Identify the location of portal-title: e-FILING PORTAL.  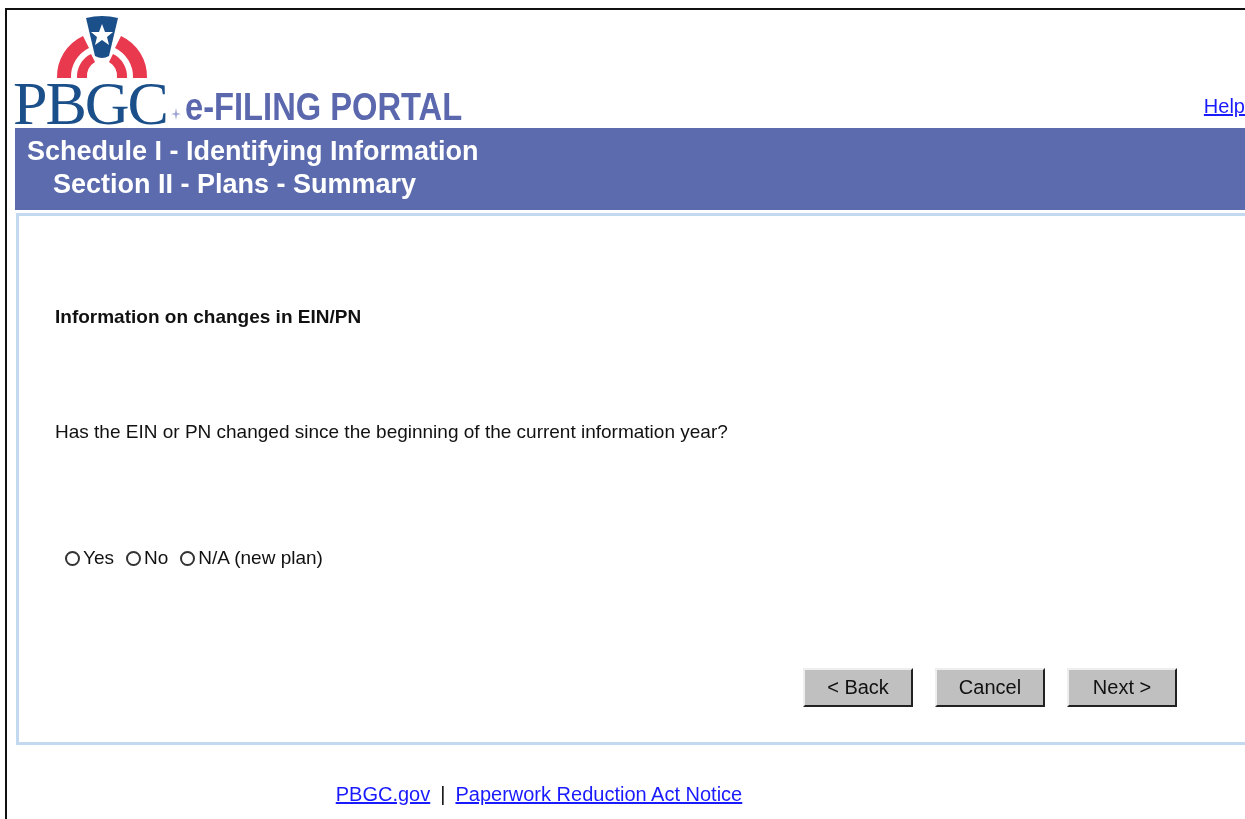
(323, 107).